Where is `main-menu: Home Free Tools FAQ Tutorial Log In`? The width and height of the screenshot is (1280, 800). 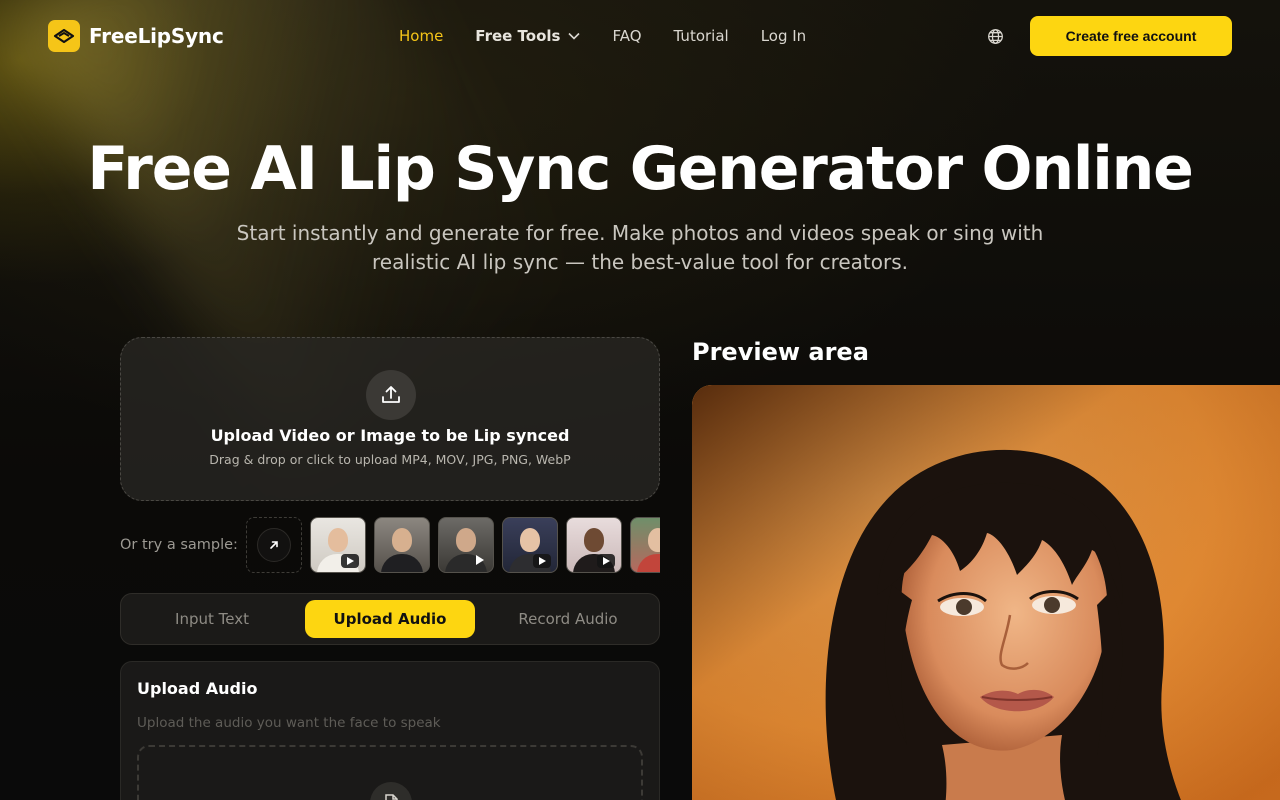
main-menu: Home Free Tools FAQ Tutorial Log In is located at coordinates (602, 36).